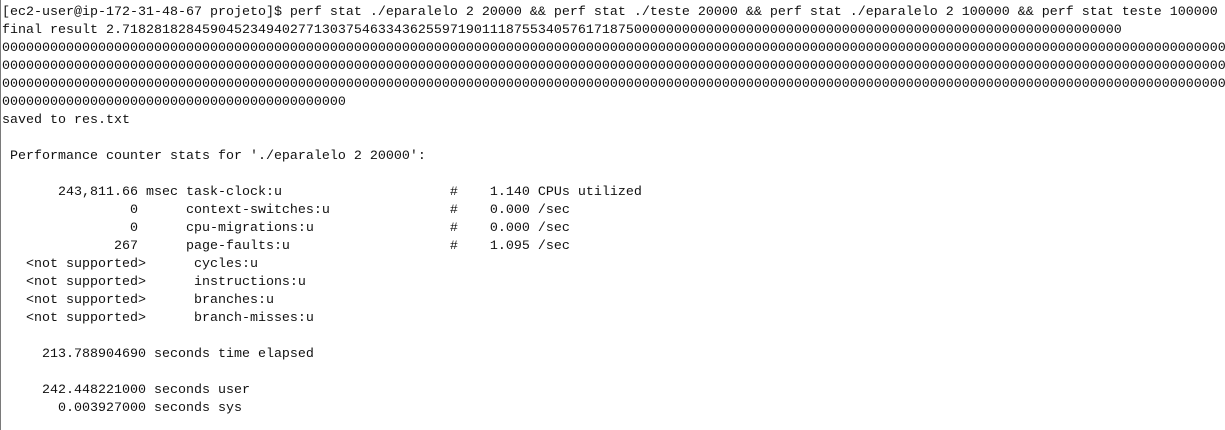 The image size is (1225, 430). What do you see at coordinates (126, 390) in the screenshot?
I see `terminal-line-seconds-user: 242.448221000 seconds user` at bounding box center [126, 390].